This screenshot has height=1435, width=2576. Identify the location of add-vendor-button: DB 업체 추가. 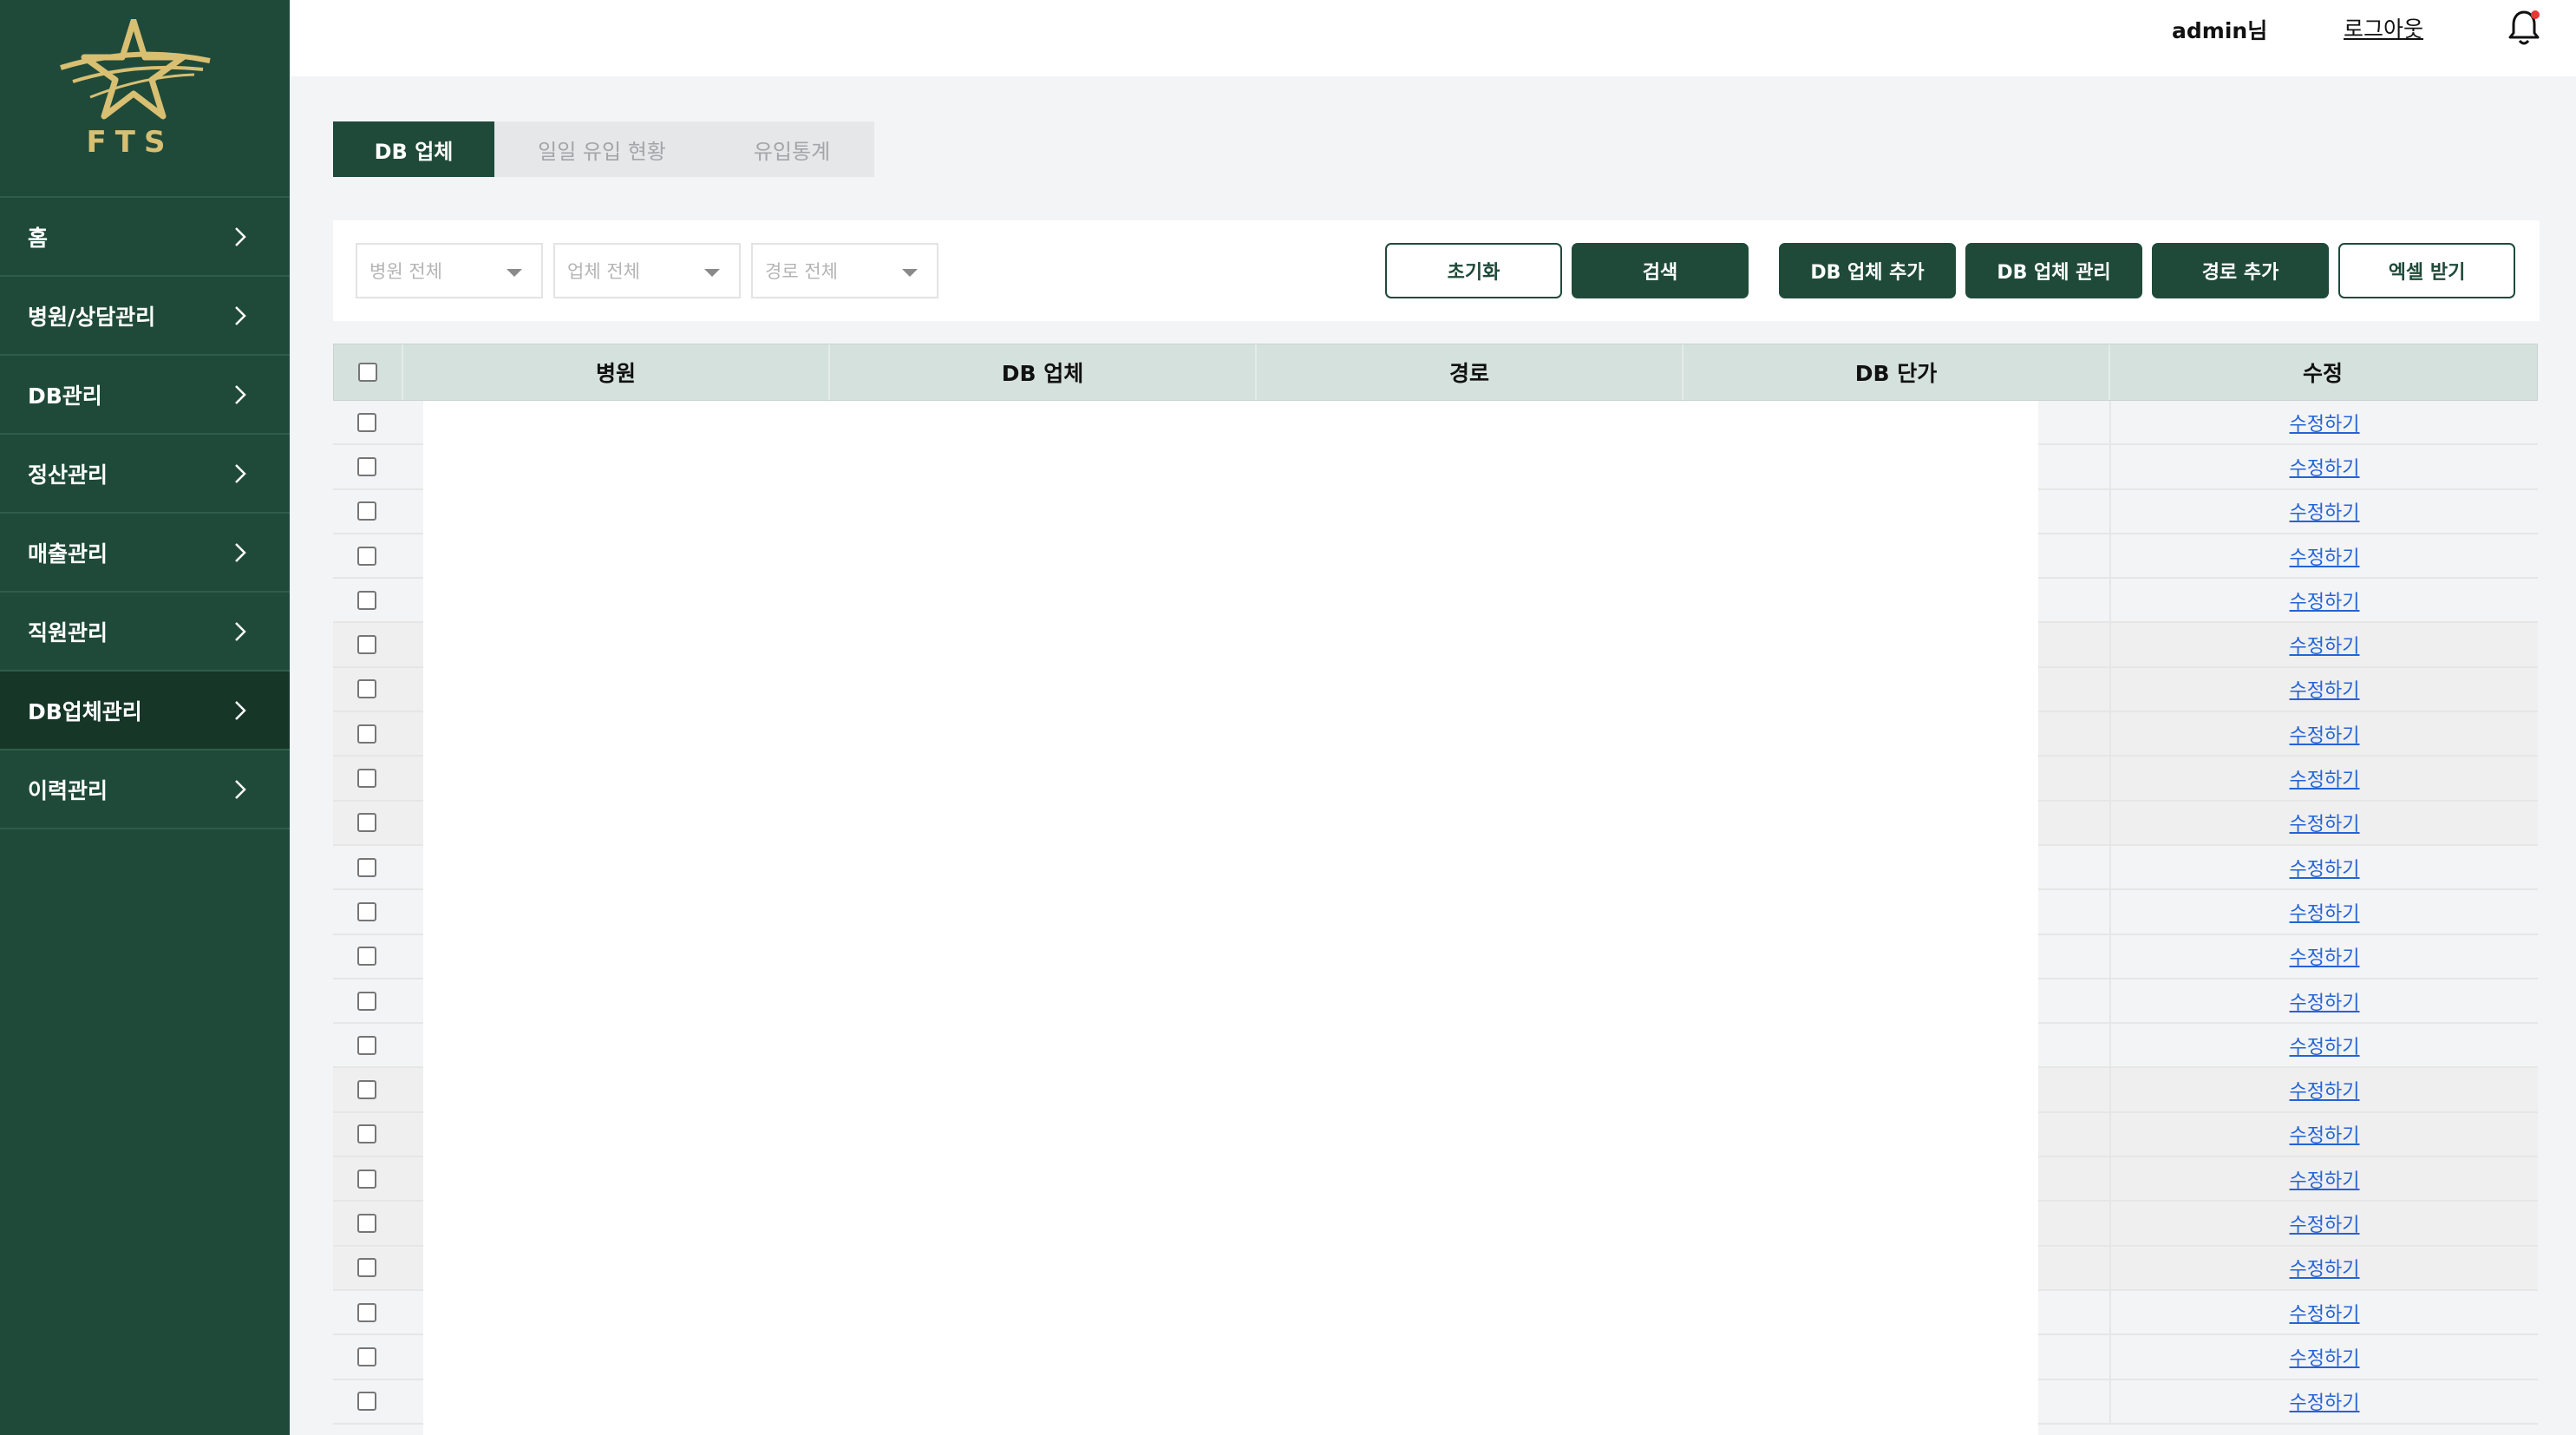
(1867, 270).